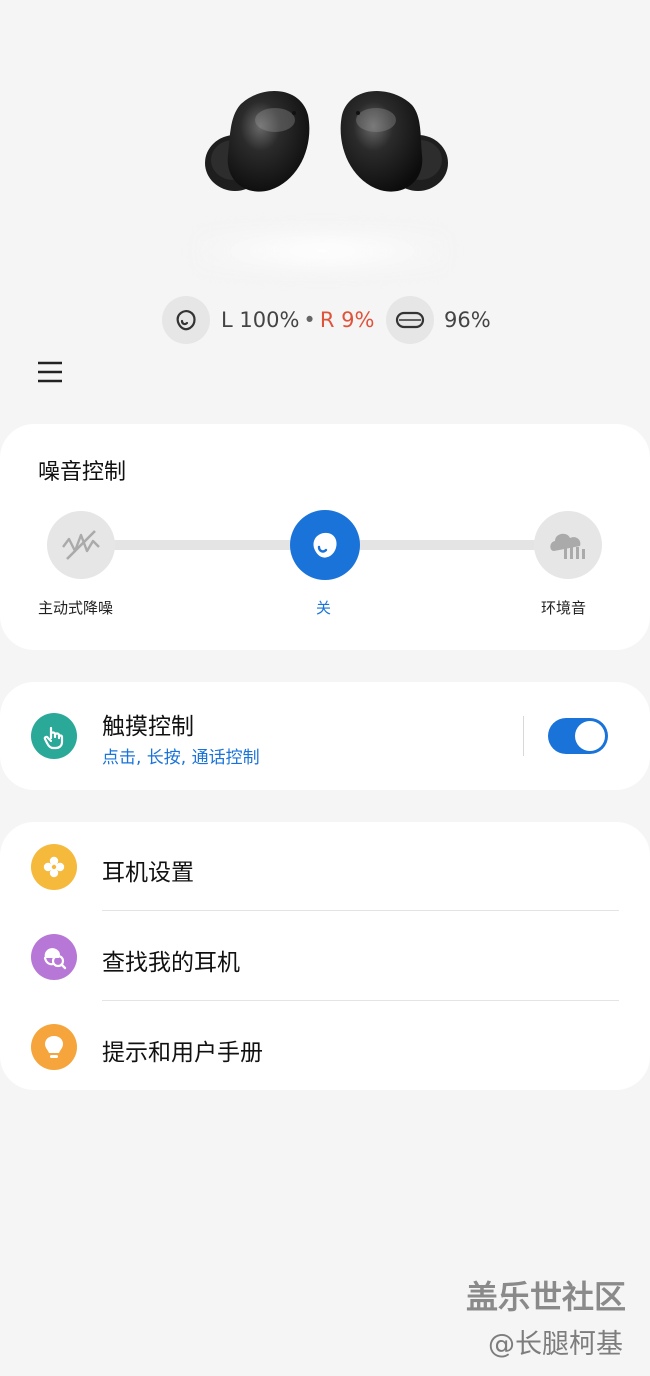 Image resolution: width=650 pixels, height=1376 pixels. What do you see at coordinates (54, 867) in the screenshot?
I see `settings-flower-icon` at bounding box center [54, 867].